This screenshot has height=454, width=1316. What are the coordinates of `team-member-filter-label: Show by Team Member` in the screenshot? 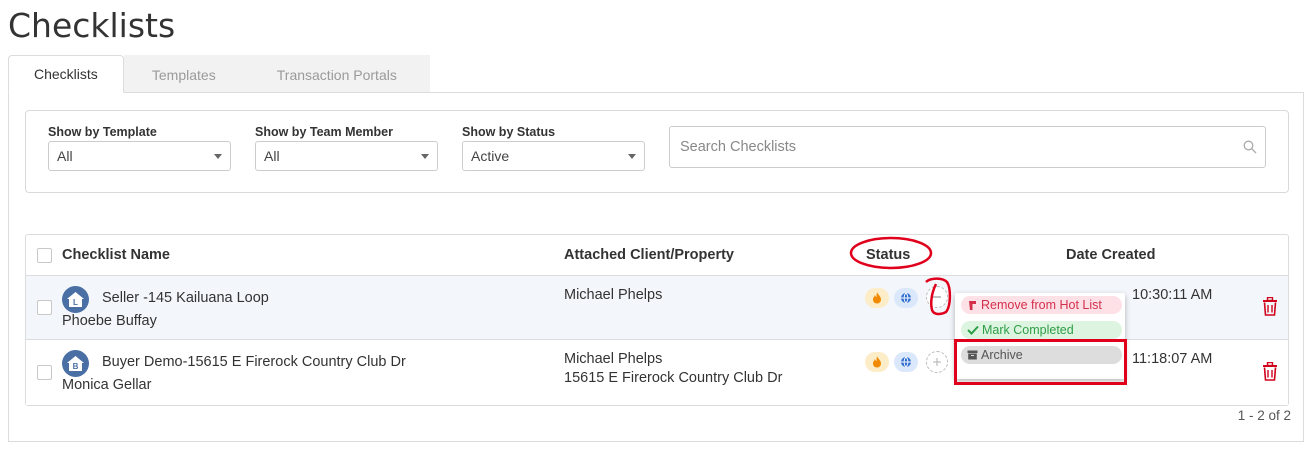 It's located at (324, 132).